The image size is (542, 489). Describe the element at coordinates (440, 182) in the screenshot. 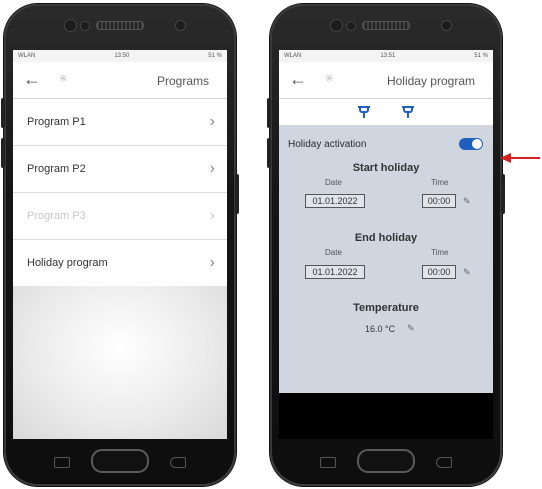

I see `start-time-label: Time` at that location.